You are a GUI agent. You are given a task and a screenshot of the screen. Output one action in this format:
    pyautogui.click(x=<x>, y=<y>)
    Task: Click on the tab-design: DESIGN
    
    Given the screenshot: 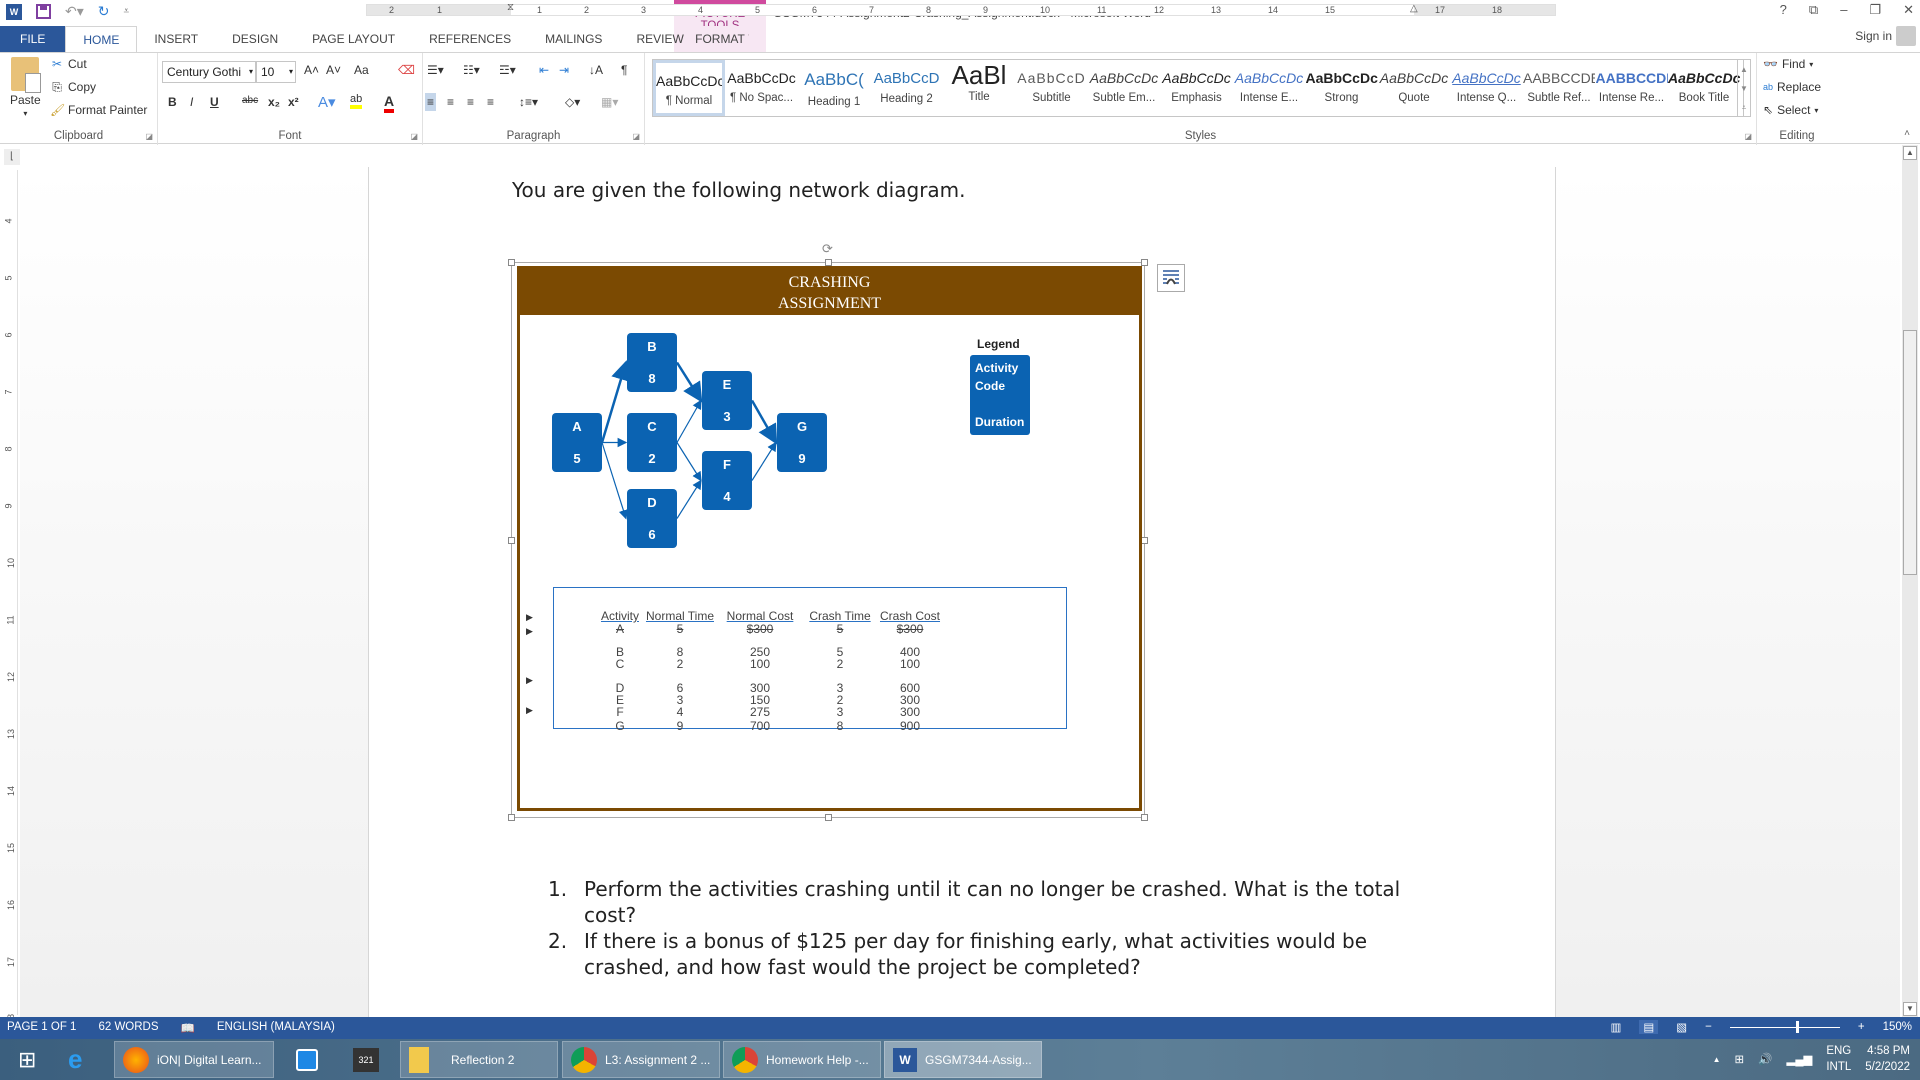 What is the action you would take?
    pyautogui.click(x=255, y=39)
    